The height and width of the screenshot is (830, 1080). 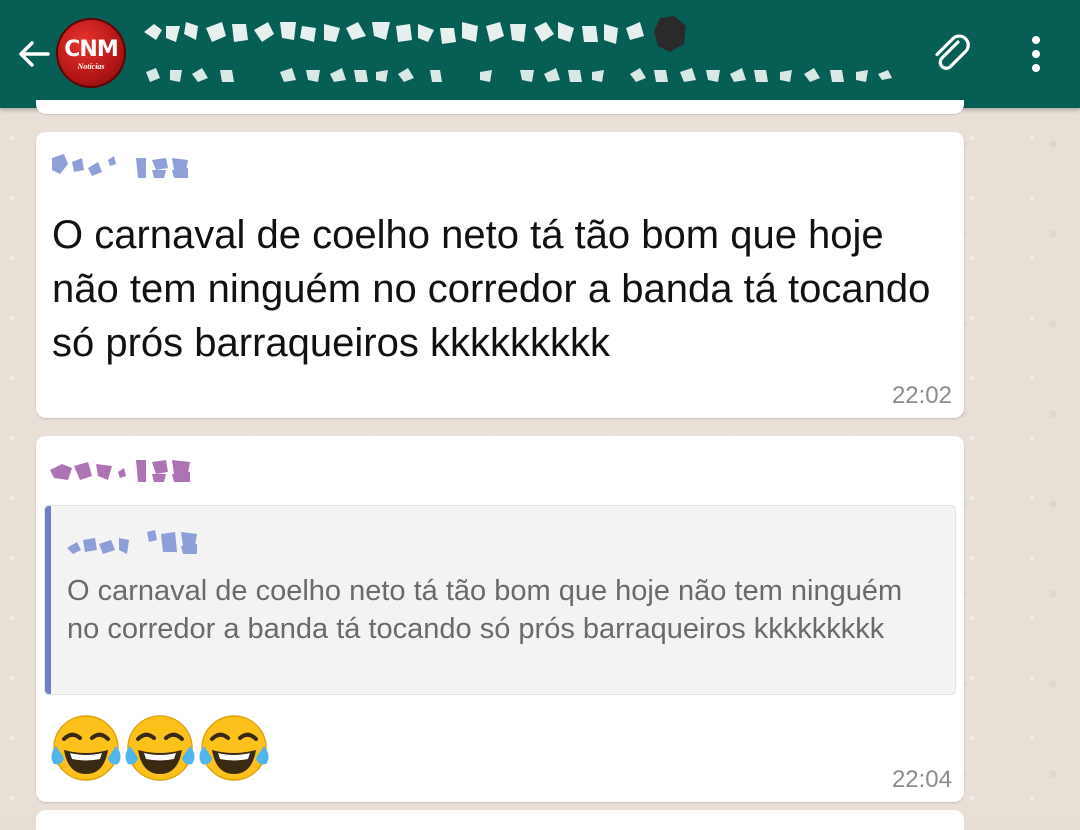 What do you see at coordinates (952, 54) in the screenshot?
I see `attach-icon` at bounding box center [952, 54].